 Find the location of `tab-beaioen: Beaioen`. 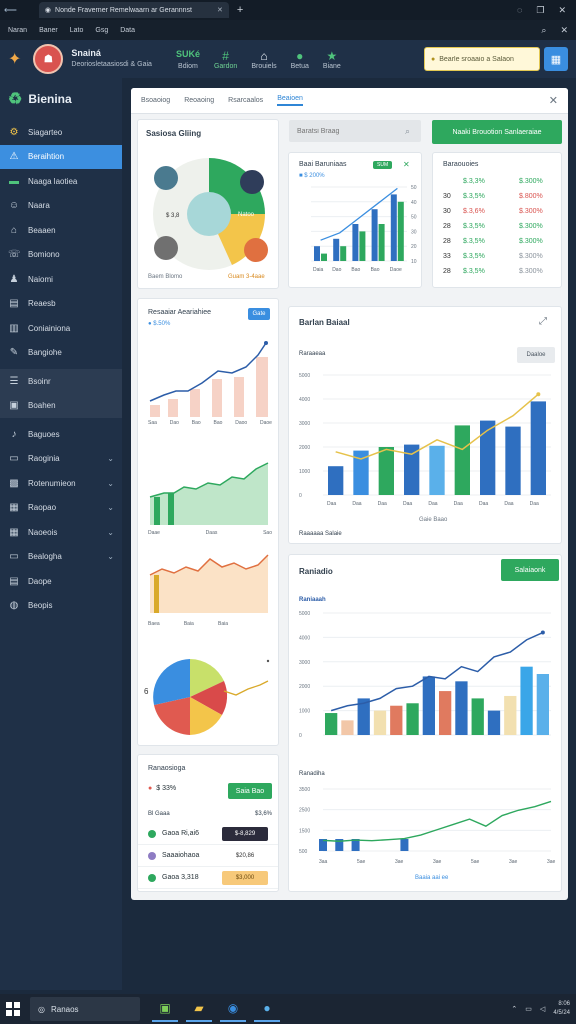

tab-beaioen: Beaioen is located at coordinates (290, 100).